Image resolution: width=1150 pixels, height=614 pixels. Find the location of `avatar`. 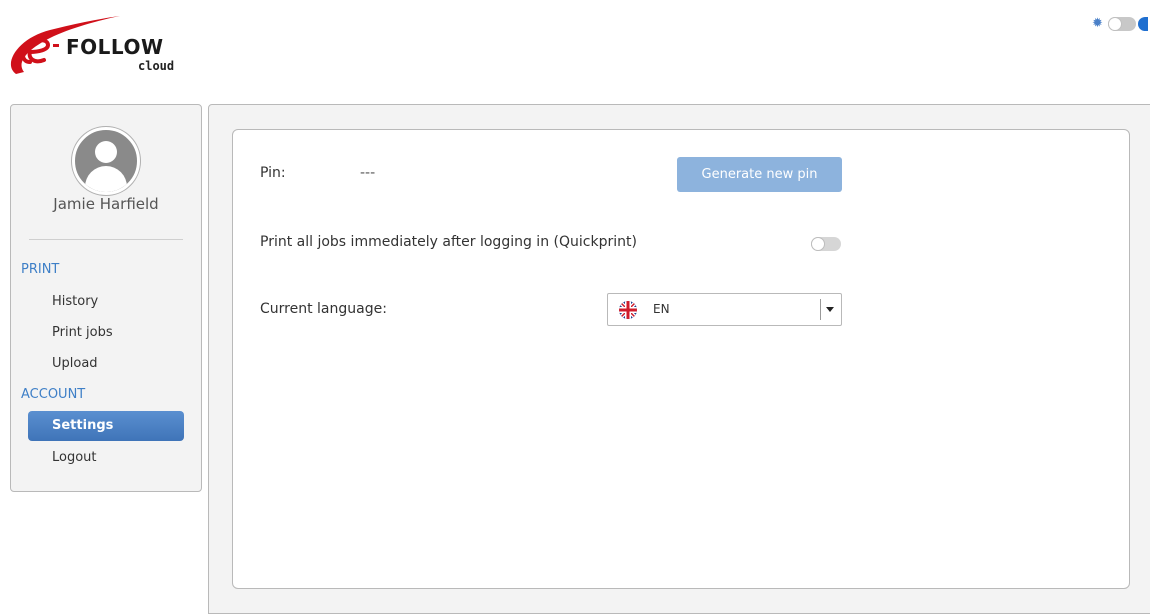

avatar is located at coordinates (106, 161).